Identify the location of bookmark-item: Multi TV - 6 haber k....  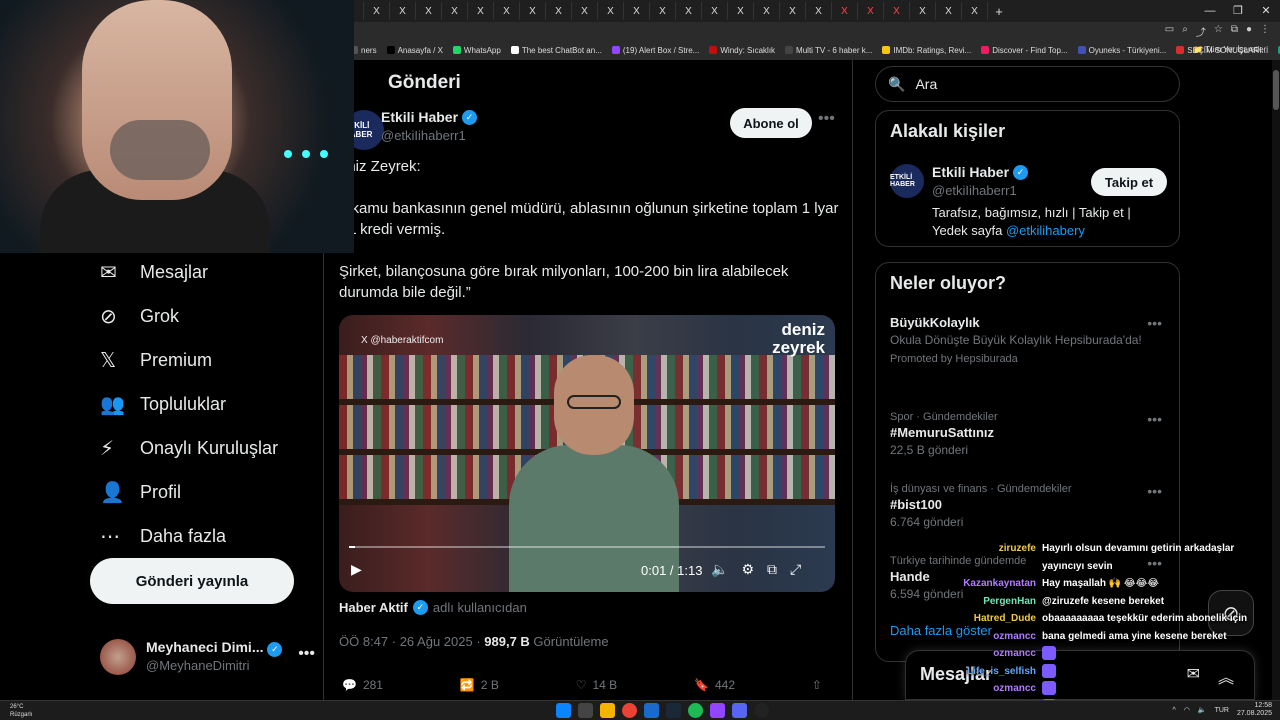
(828, 50).